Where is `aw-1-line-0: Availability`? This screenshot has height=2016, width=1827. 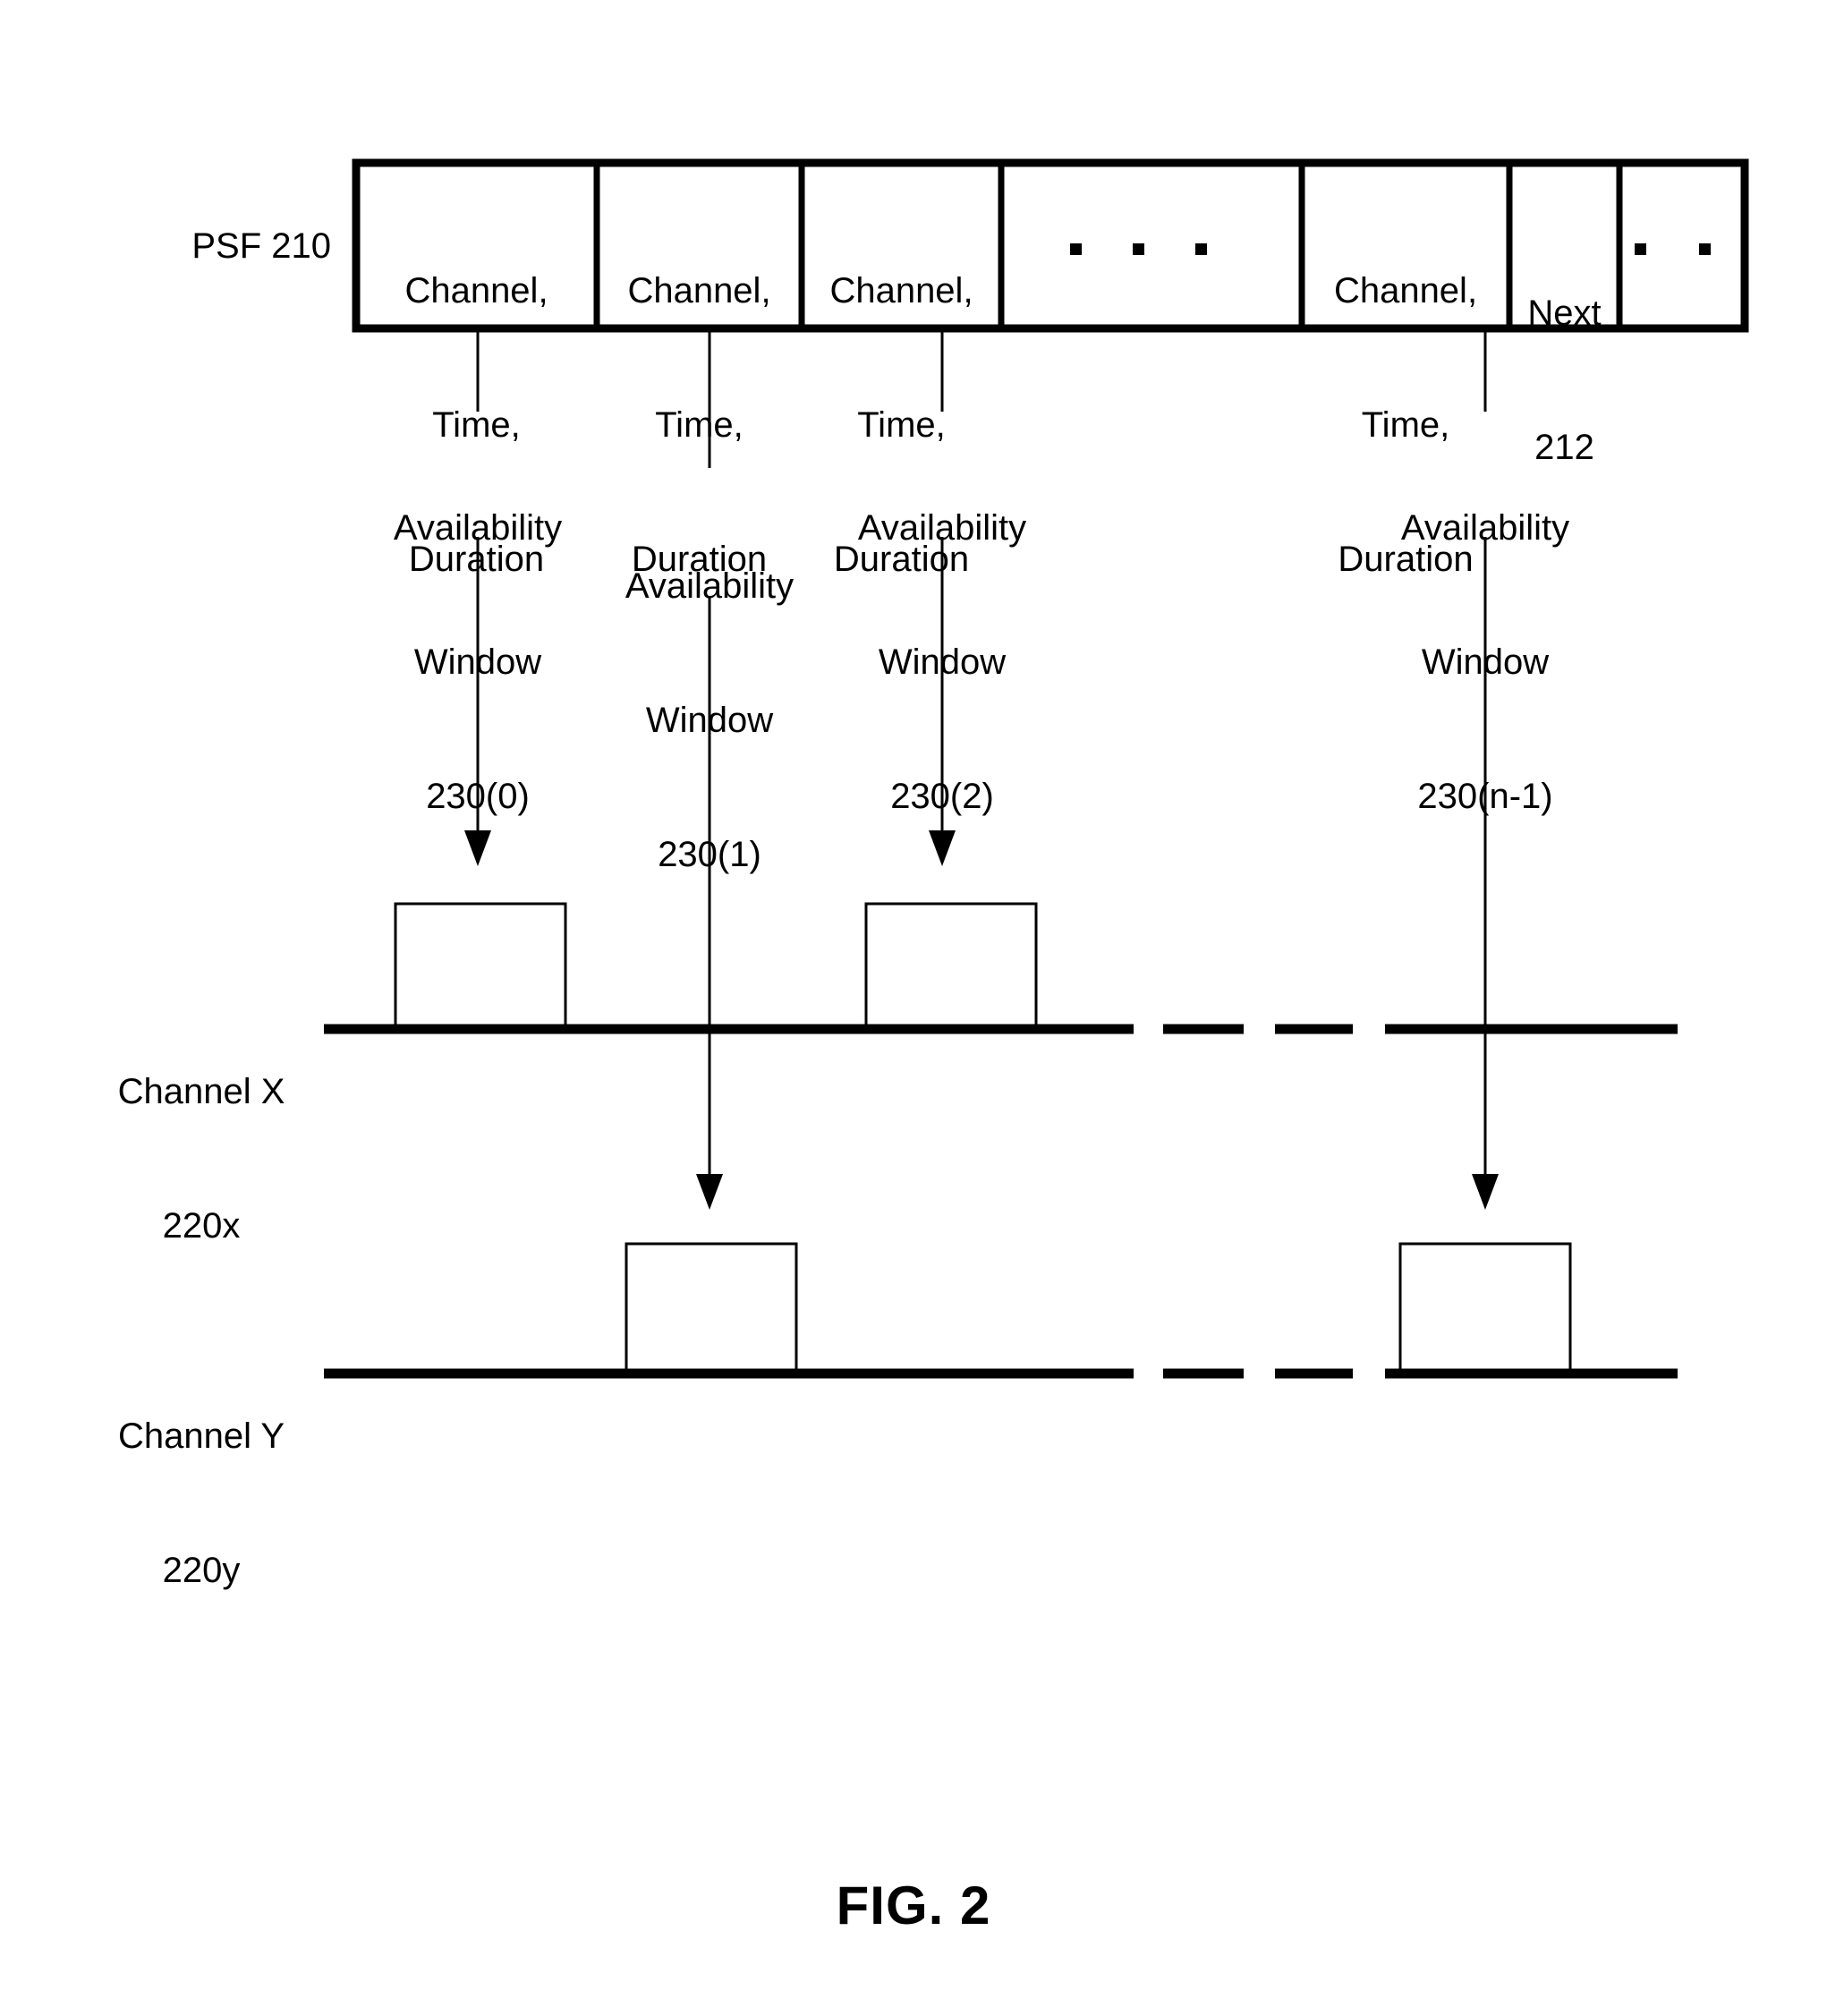
aw-1-line-0: Availability is located at coordinates (710, 586).